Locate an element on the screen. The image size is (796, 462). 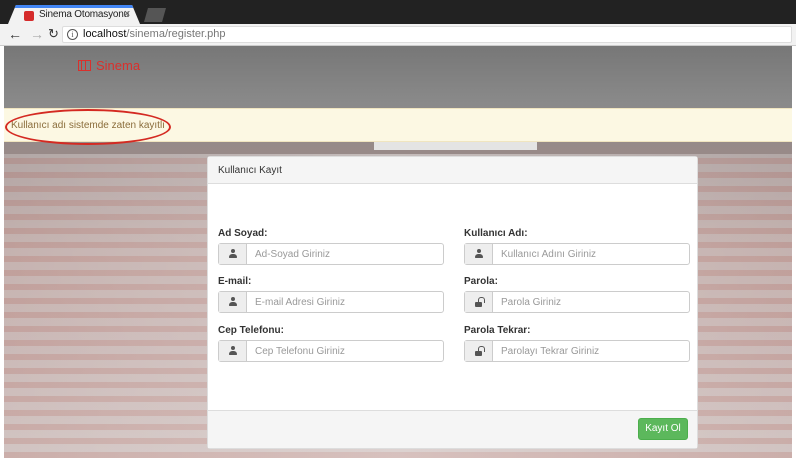
register-button: Kayıt Ol is located at coordinates (663, 429).